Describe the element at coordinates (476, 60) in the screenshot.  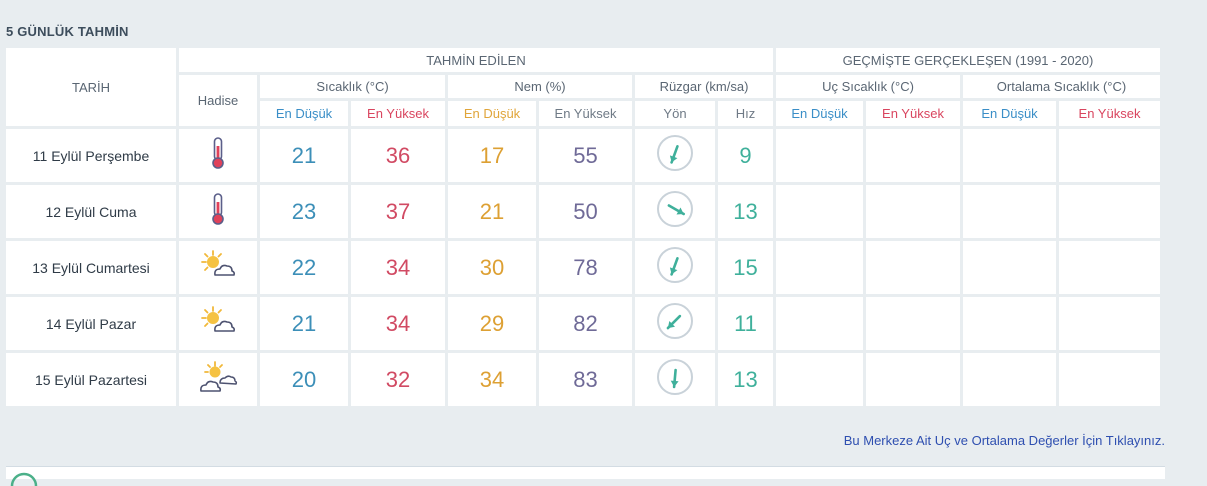
I see `header-predicted: TAHMİN EDİLEN` at that location.